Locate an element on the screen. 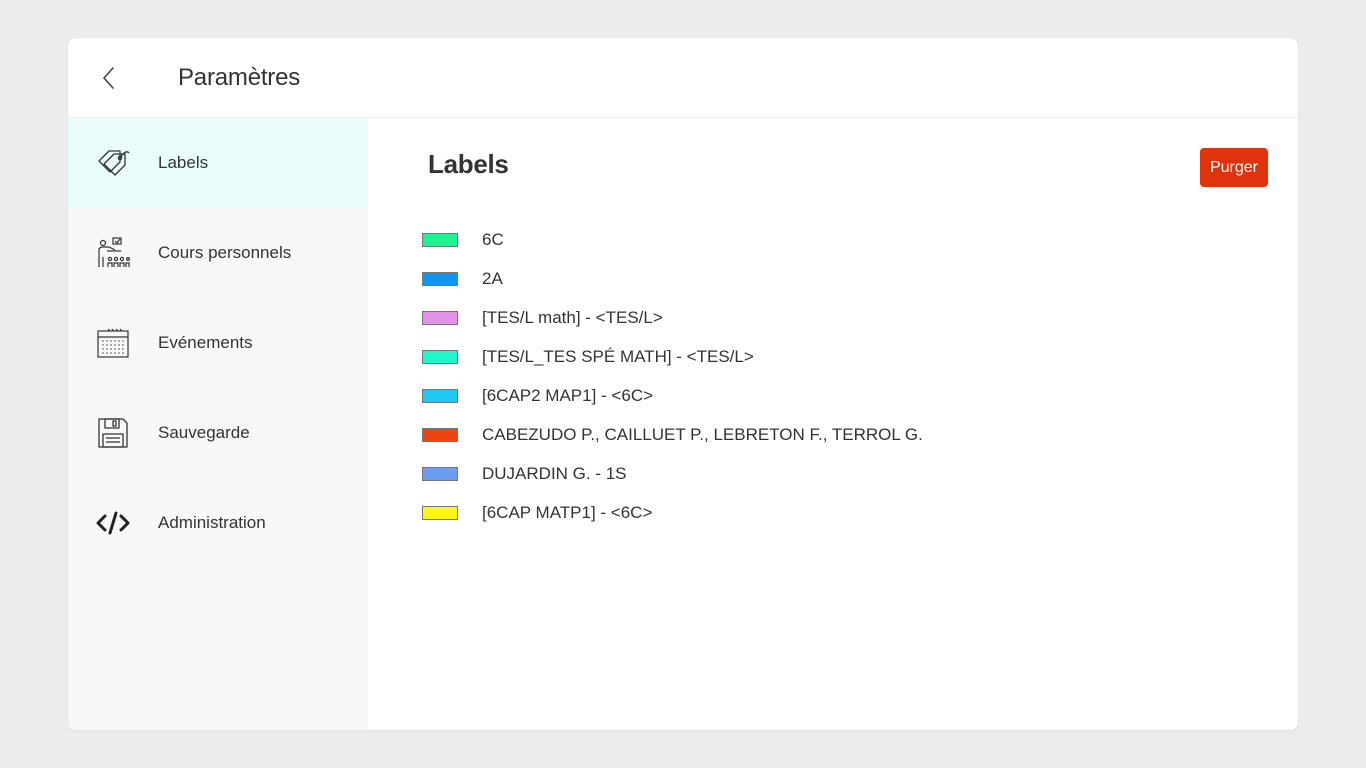  list-item: DUJARDIN G. - 1S is located at coordinates (672, 473).